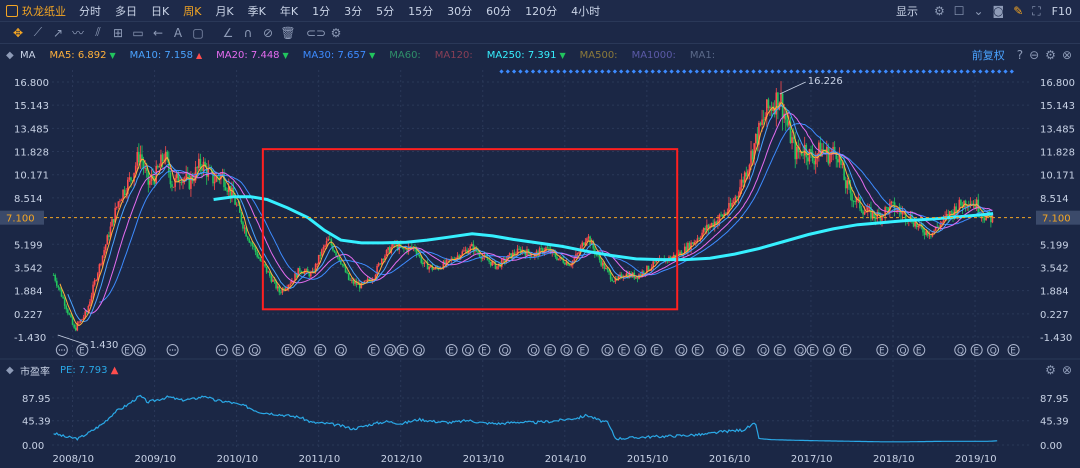 This screenshot has width=1080, height=468. I want to click on ma-legend-item: MA5: 6.892 ▼, so click(82, 55).